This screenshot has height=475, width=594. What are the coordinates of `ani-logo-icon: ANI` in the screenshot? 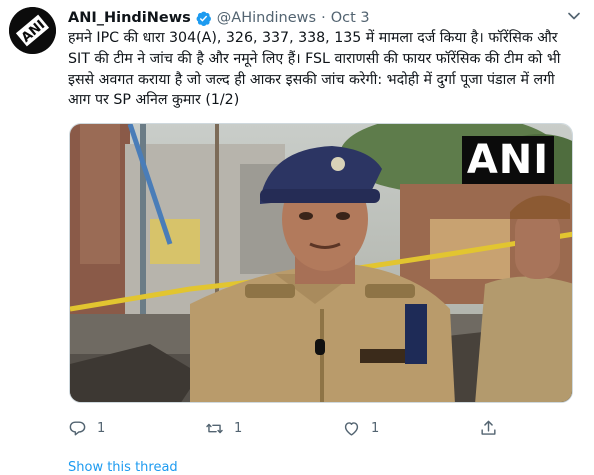 It's located at (32, 30).